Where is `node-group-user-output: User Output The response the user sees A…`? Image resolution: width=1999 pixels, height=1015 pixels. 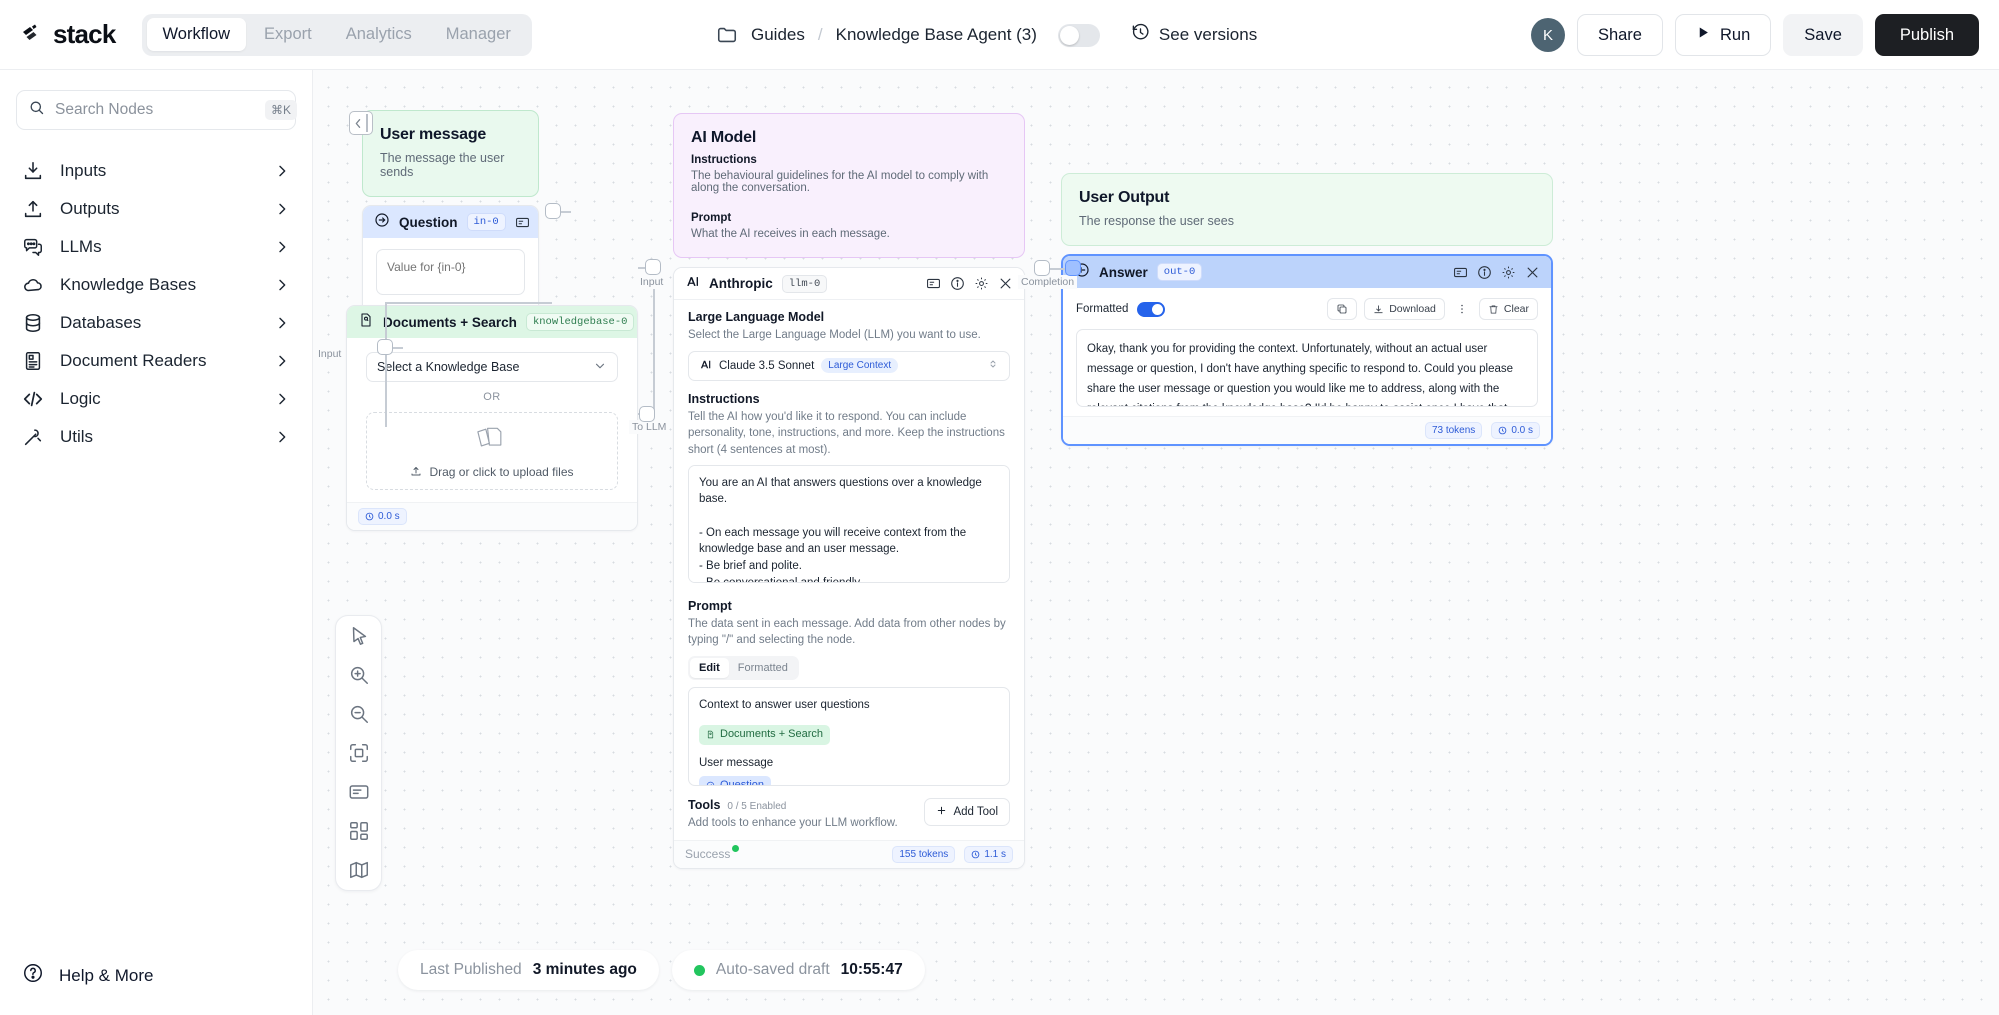
node-group-user-output: User Output The response the user sees A… is located at coordinates (1307, 309).